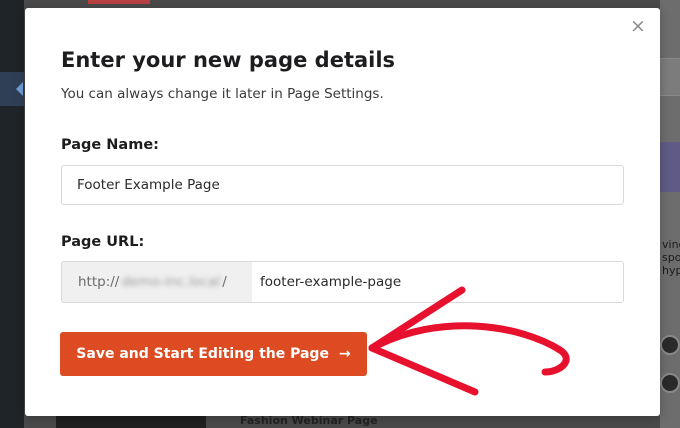 This screenshot has width=680, height=428. I want to click on background-right-banner, so click(670, 167).